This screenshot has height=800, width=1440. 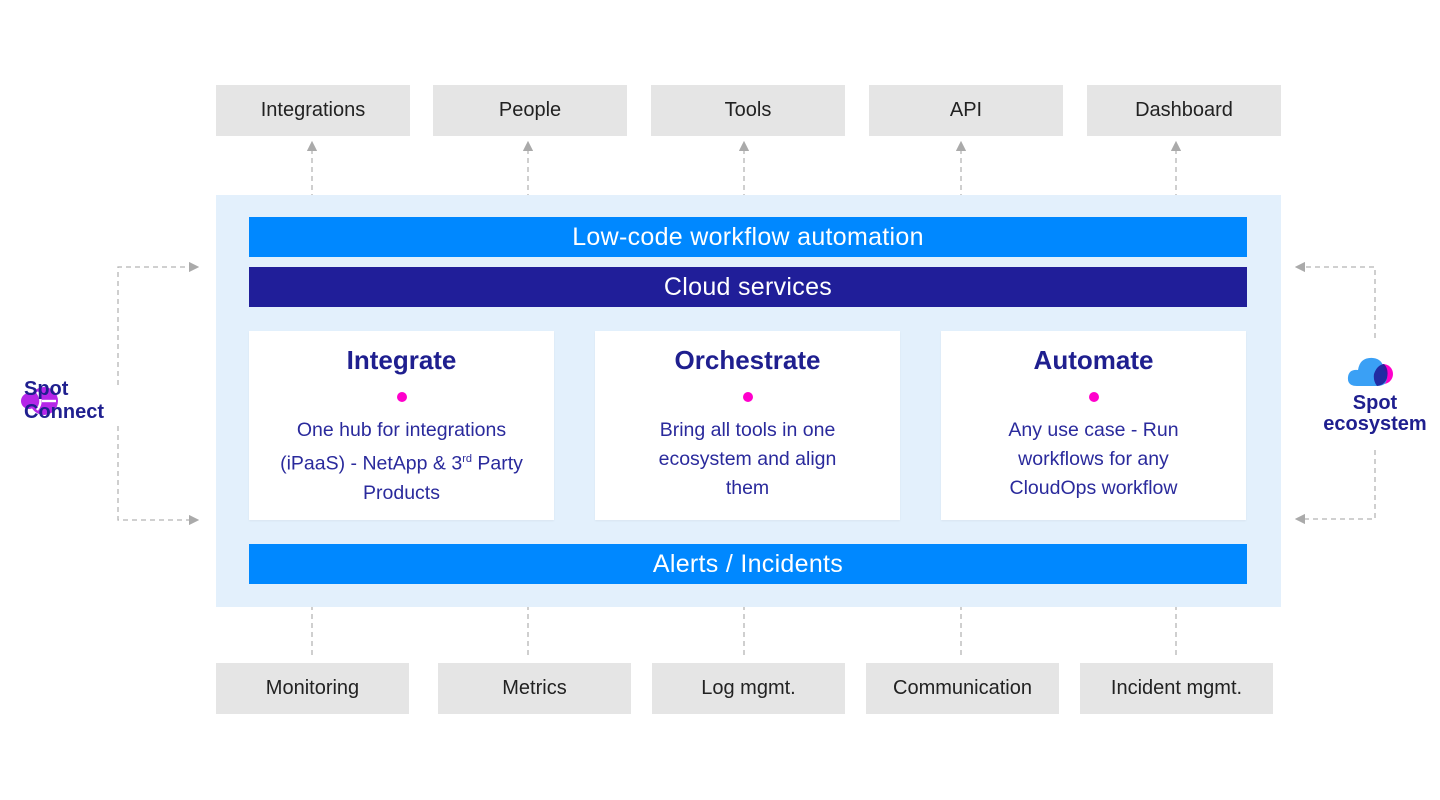 I want to click on output-dashboard: Dashboard, so click(x=1184, y=110).